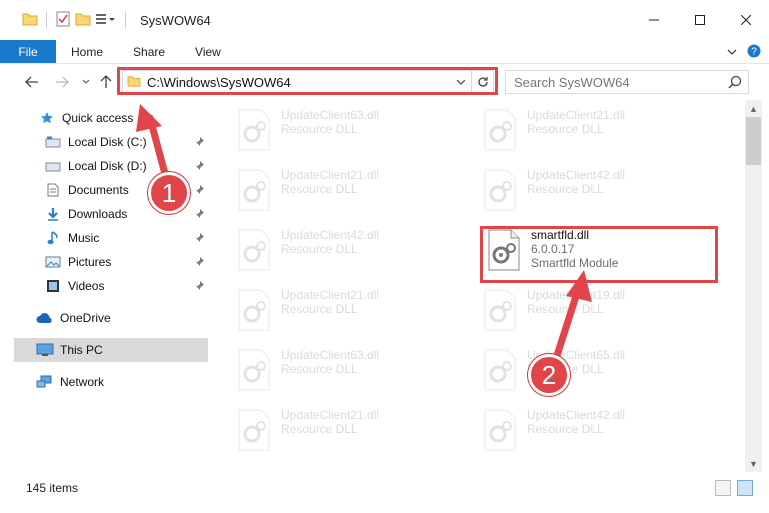 Image resolution: width=769 pixels, height=513 pixels. Describe the element at coordinates (28, 51) in the screenshot. I see `tab-file: File` at that location.